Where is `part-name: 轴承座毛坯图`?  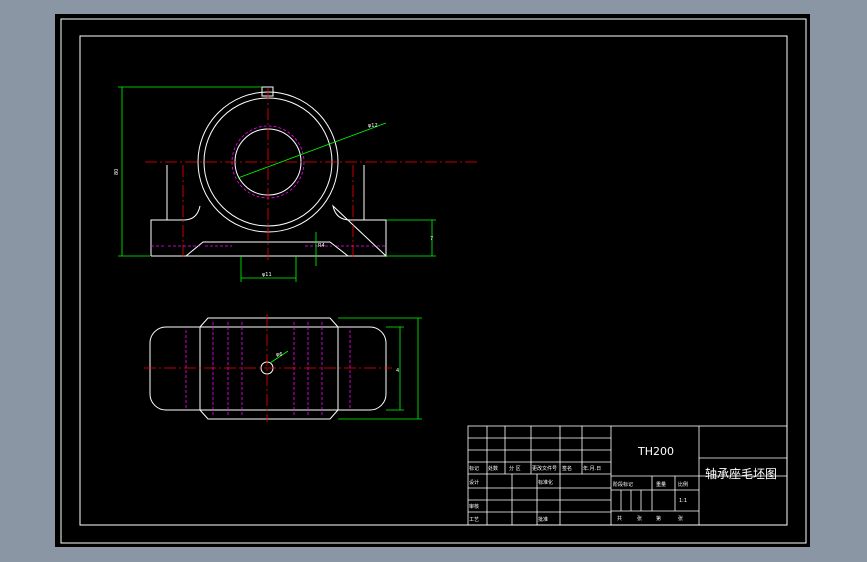
part-name: 轴承座毛坯图 is located at coordinates (741, 473).